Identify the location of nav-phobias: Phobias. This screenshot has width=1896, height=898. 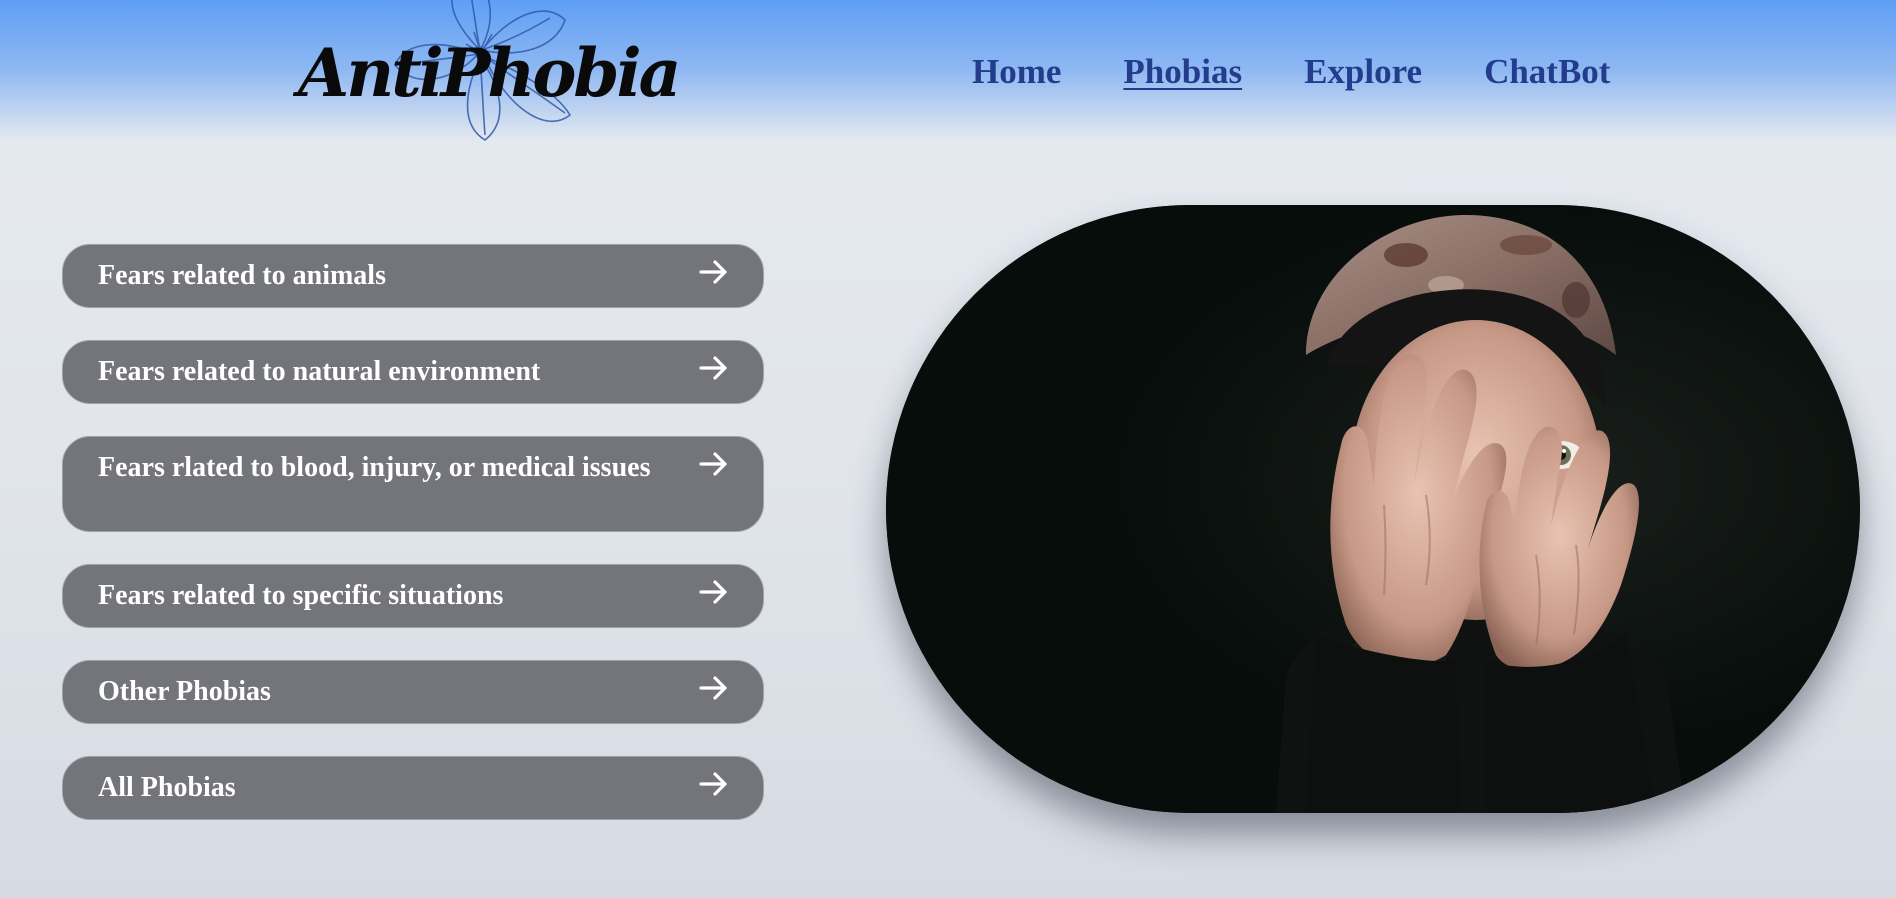
(1182, 72).